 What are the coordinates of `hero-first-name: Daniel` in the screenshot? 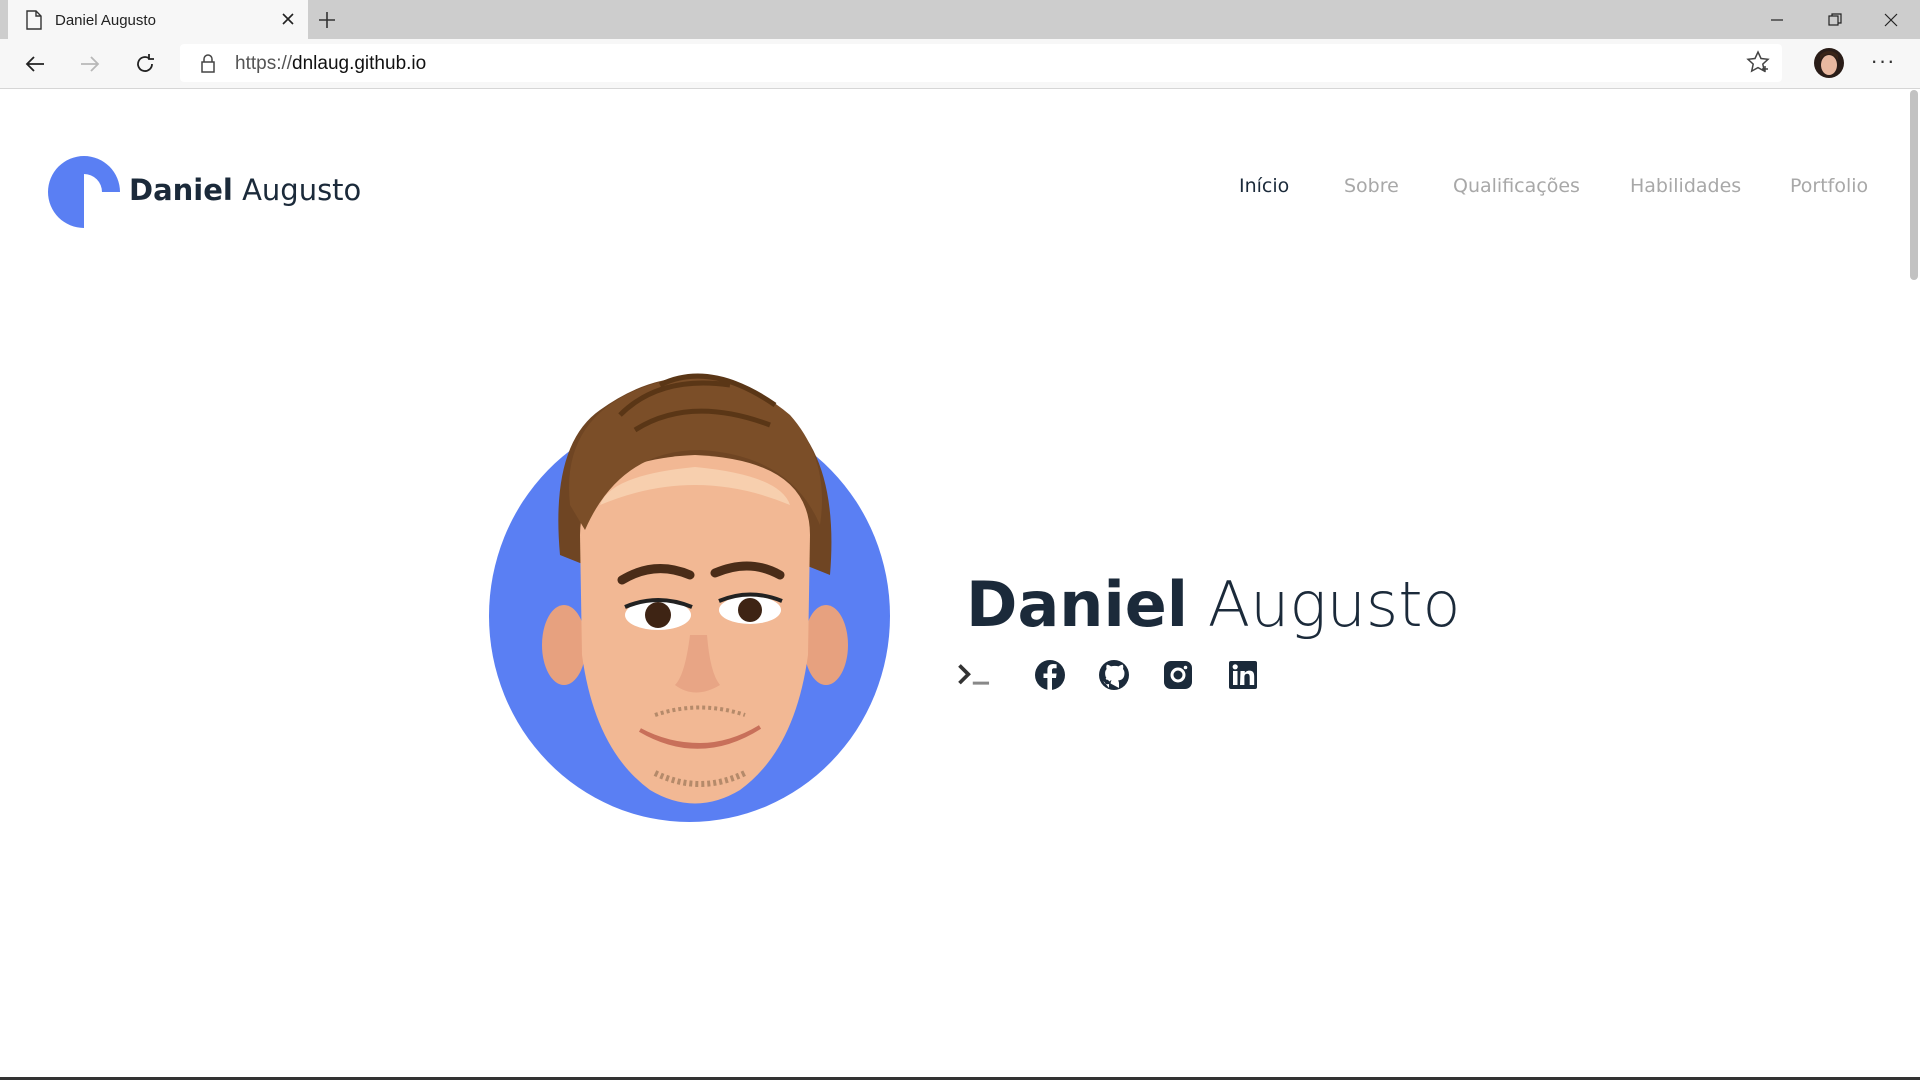 It's located at (1077, 604).